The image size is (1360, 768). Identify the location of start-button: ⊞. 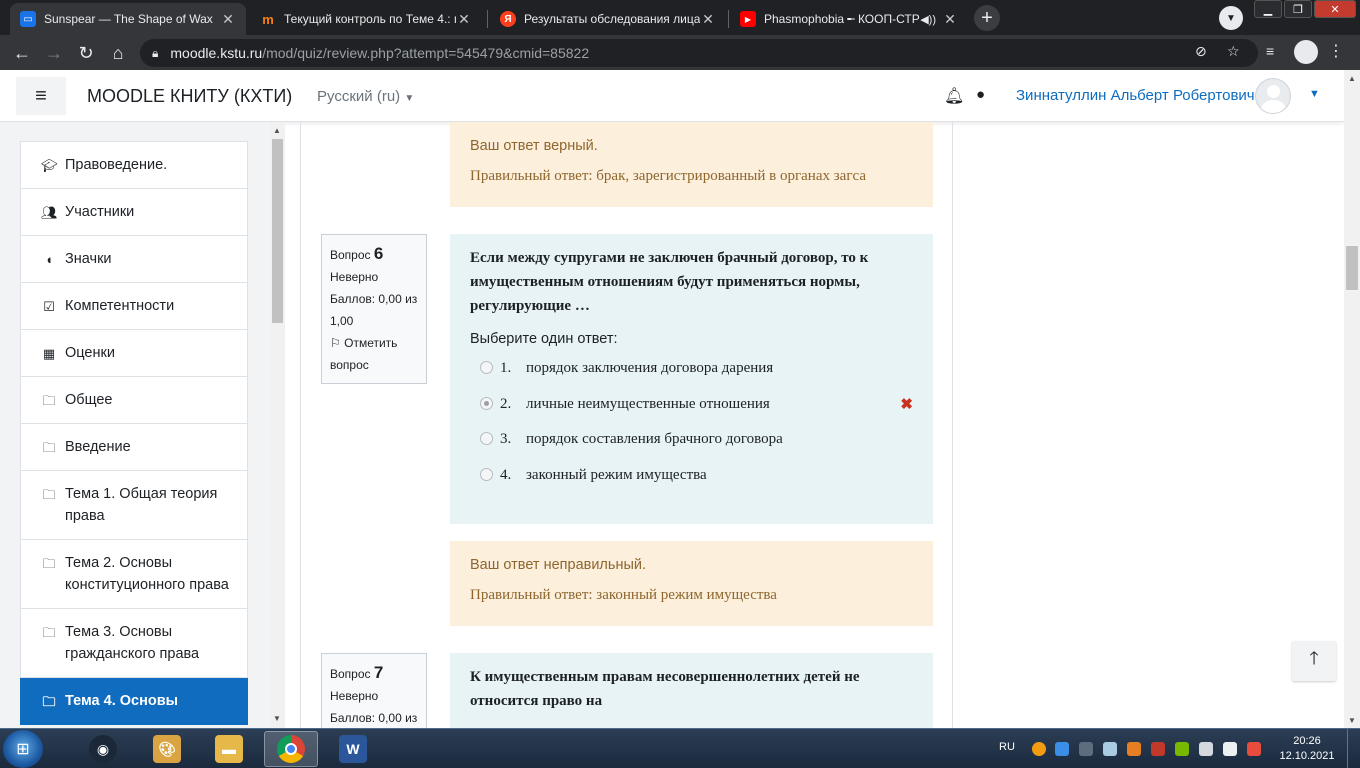
(23, 749).